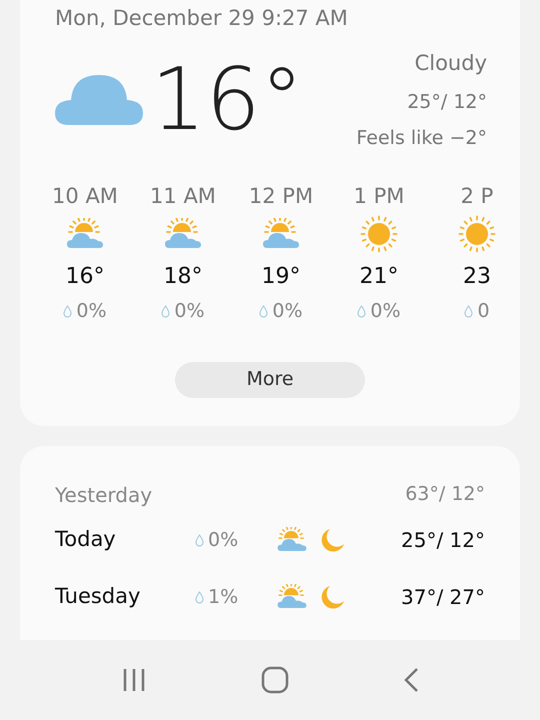 The height and width of the screenshot is (720, 540). Describe the element at coordinates (445, 495) in the screenshot. I see `yesterday-temperature: 63°/ 12°` at that location.